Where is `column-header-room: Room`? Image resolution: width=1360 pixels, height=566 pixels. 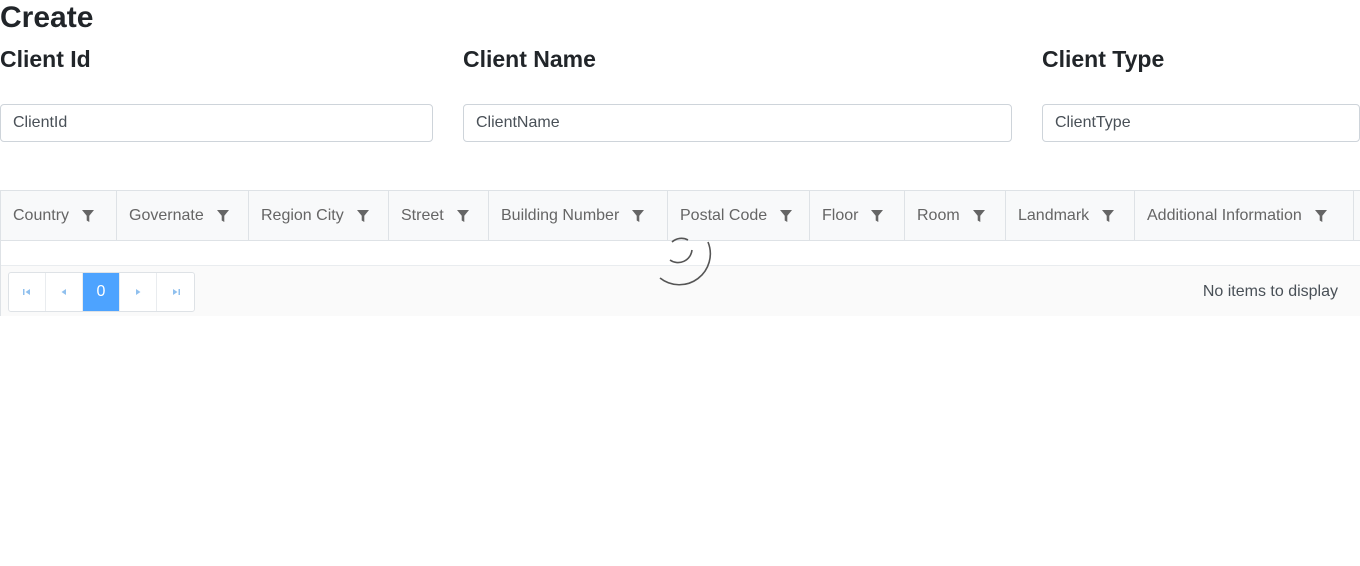 column-header-room: Room is located at coordinates (955, 215).